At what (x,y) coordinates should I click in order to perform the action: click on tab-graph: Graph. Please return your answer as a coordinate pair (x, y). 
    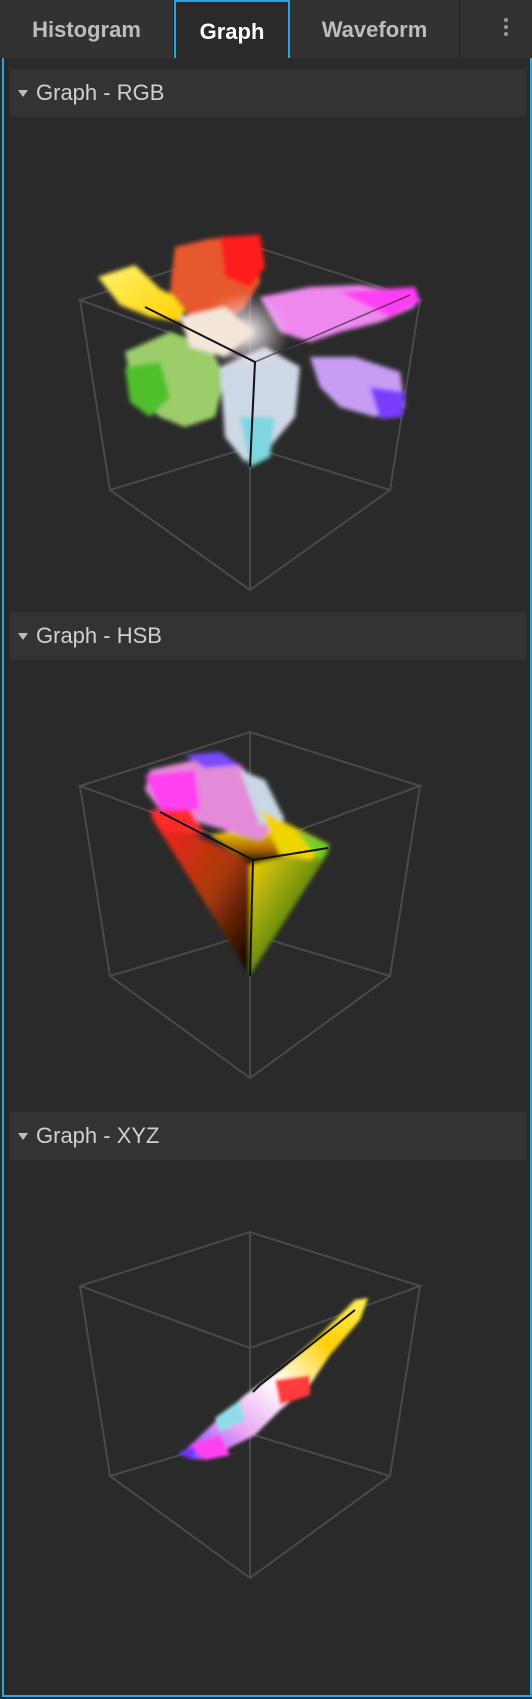
    Looking at the image, I should click on (232, 30).